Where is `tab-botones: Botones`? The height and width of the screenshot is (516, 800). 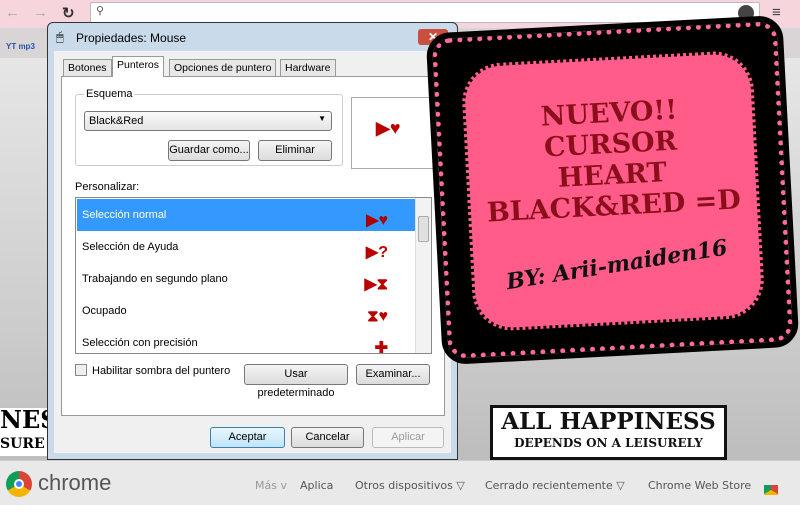 tab-botones: Botones is located at coordinates (87, 67).